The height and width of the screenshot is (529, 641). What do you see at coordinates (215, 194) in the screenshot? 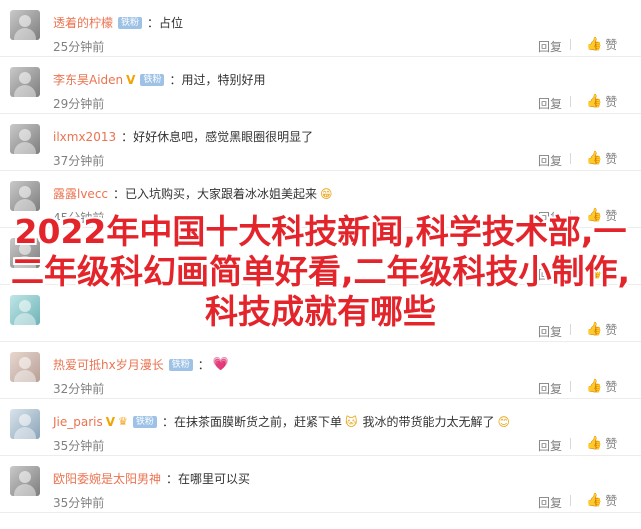
I see `comment-text: ：已入坑购买，大家跟着冰冰姐美起来` at bounding box center [215, 194].